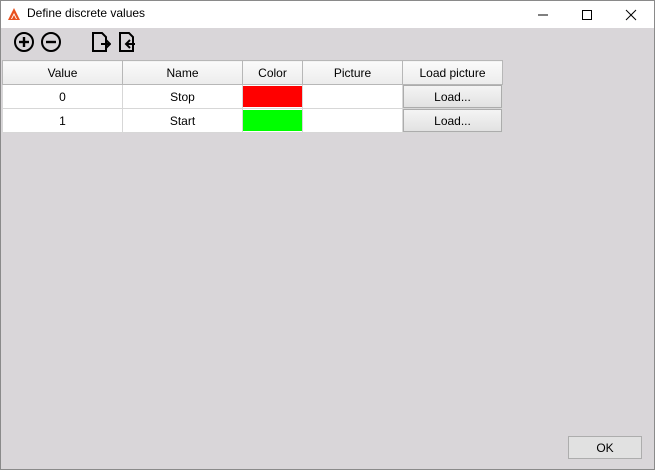  Describe the element at coordinates (182, 120) in the screenshot. I see `name-cell: Start` at that location.